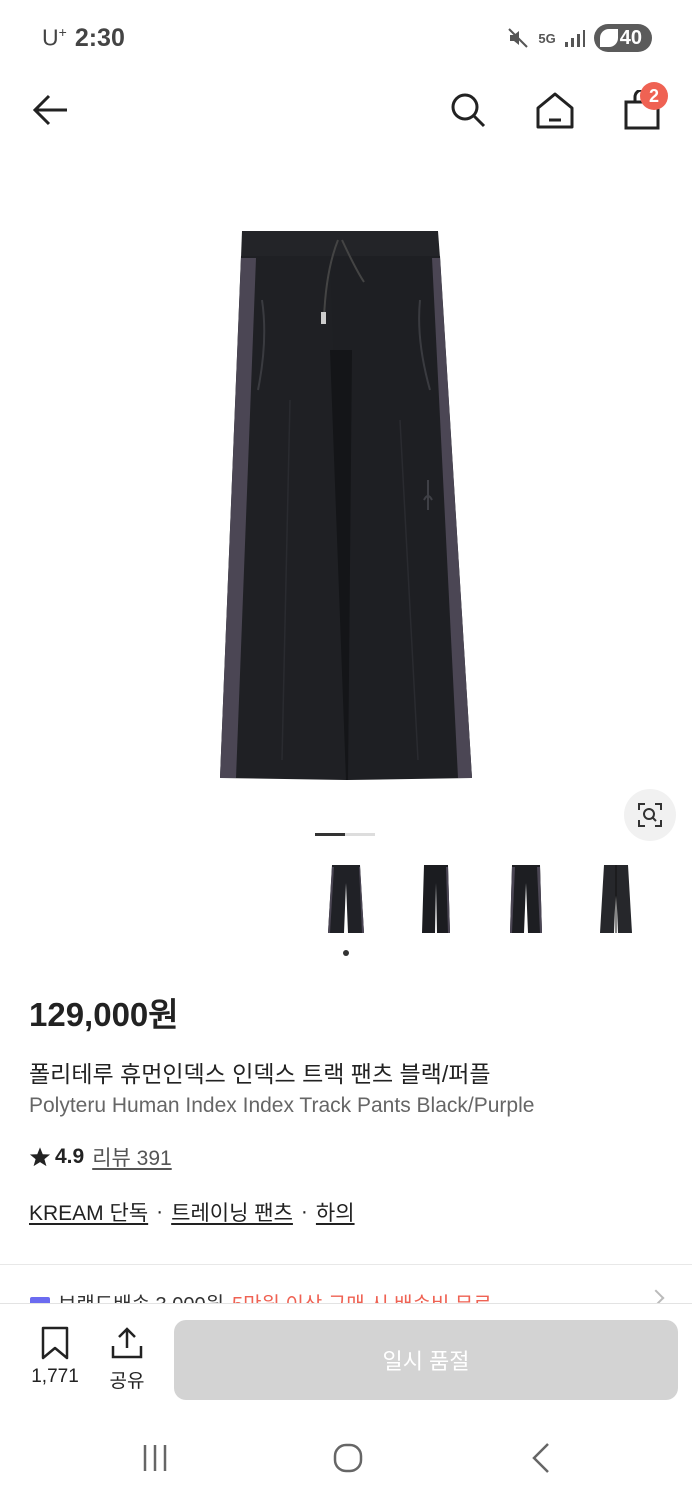  I want to click on back-button, so click(50, 110).